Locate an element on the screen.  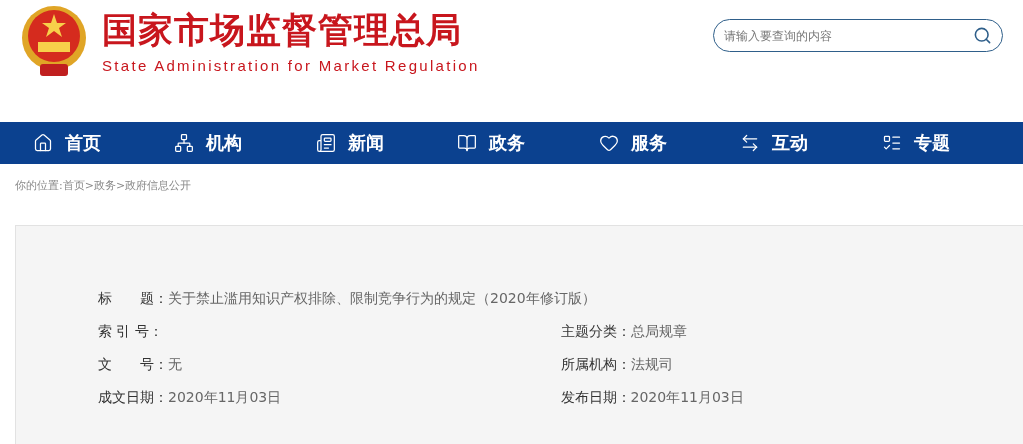
sitemap-icon is located at coordinates (184, 143).